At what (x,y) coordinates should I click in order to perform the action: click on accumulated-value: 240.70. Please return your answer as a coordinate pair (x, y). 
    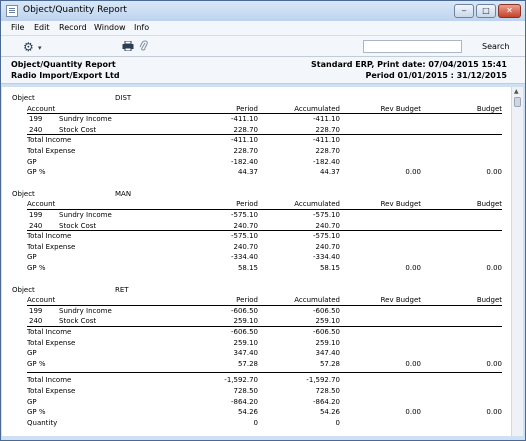
    Looking at the image, I should click on (328, 246).